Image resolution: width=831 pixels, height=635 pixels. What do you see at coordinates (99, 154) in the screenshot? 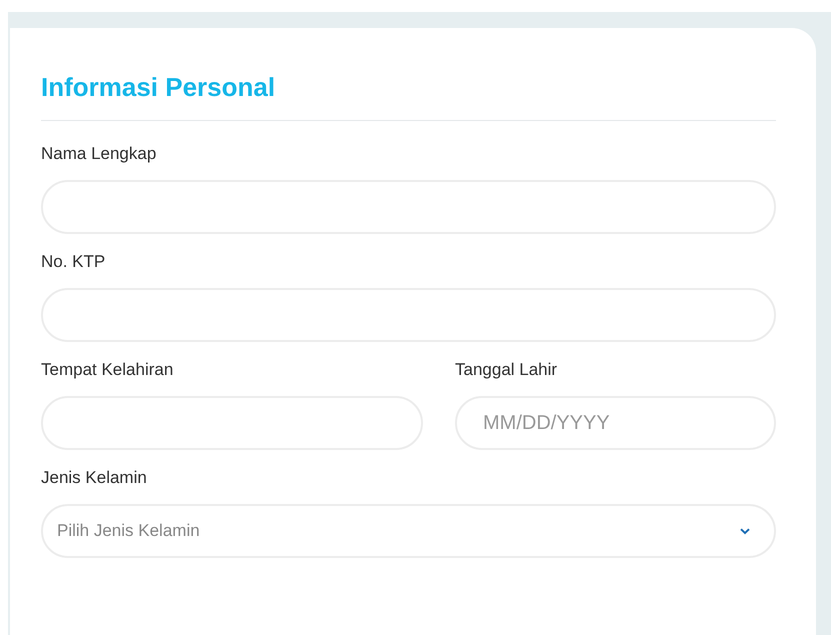
I see `field-label: Nama Lengkap` at bounding box center [99, 154].